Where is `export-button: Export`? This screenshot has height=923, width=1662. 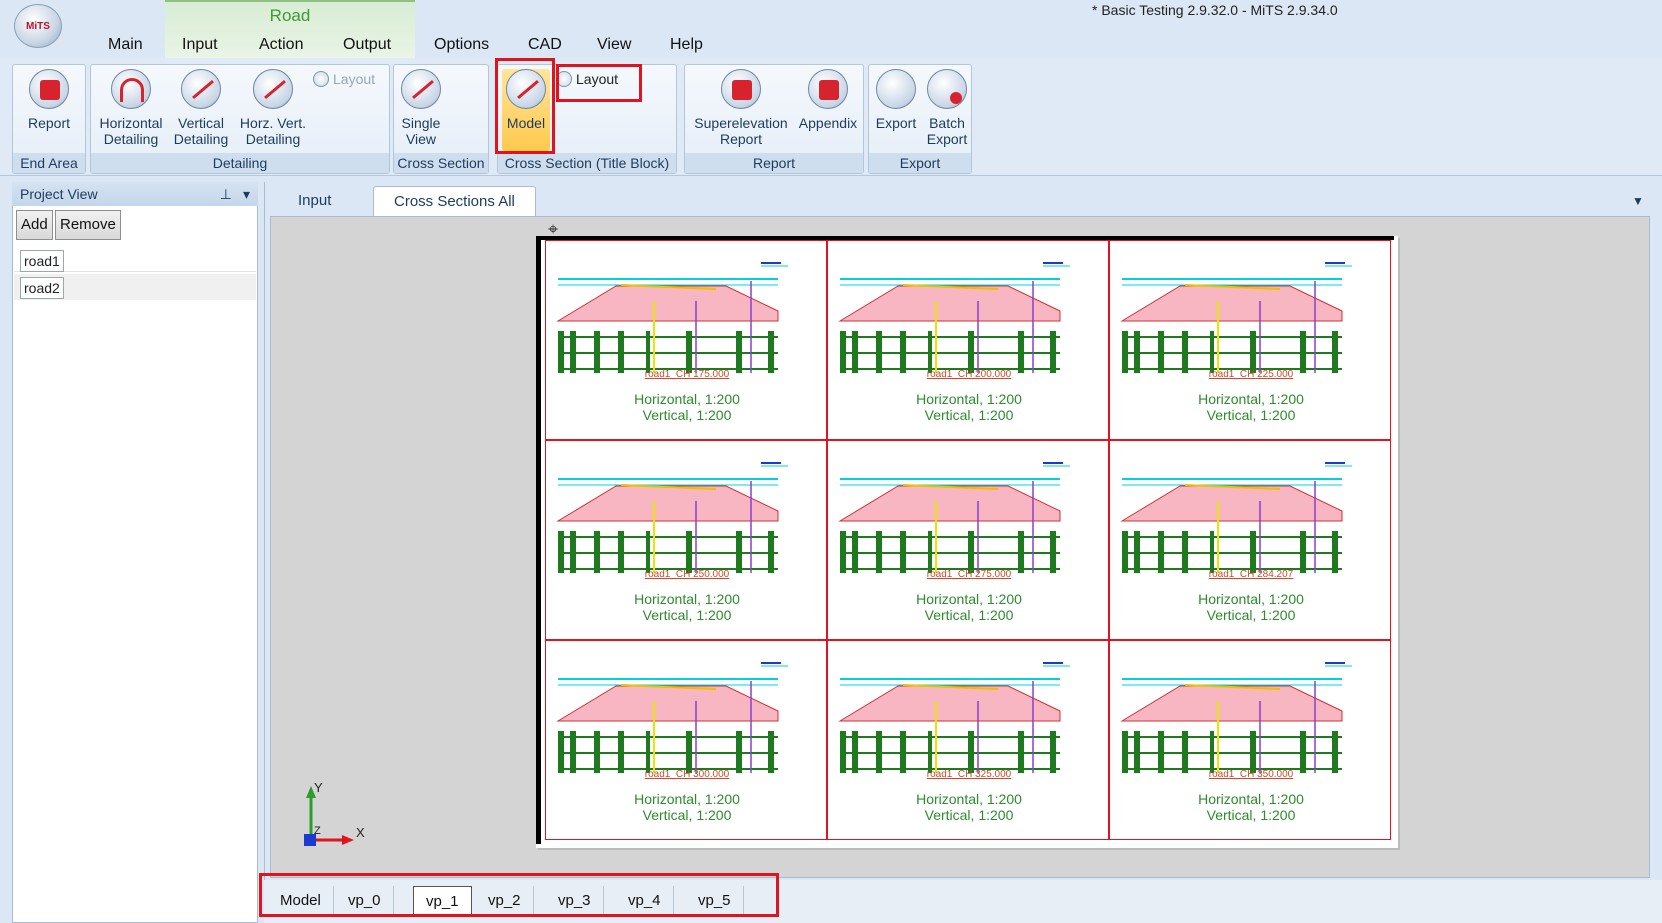
export-button: Export is located at coordinates (896, 100).